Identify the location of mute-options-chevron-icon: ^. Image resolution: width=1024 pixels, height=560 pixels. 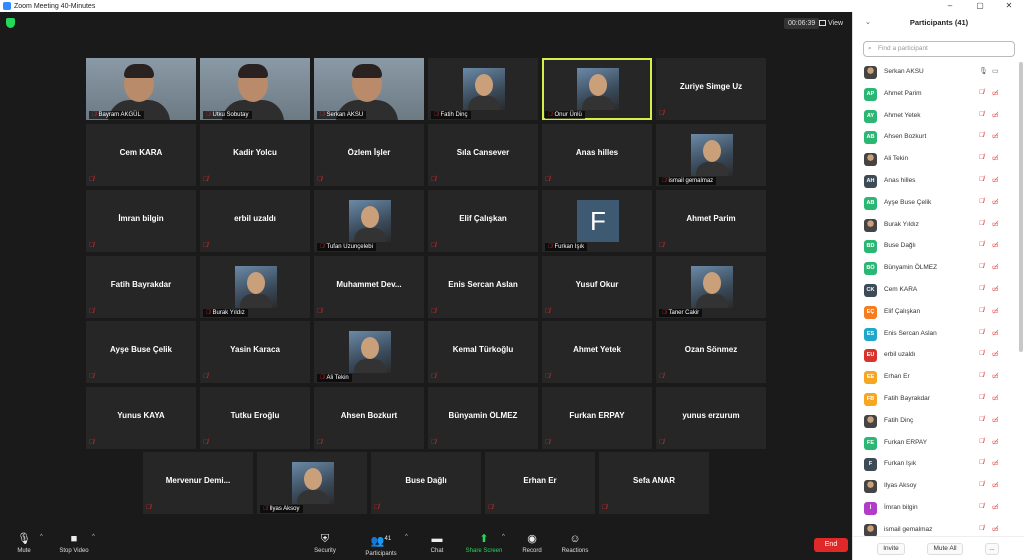
(41, 537).